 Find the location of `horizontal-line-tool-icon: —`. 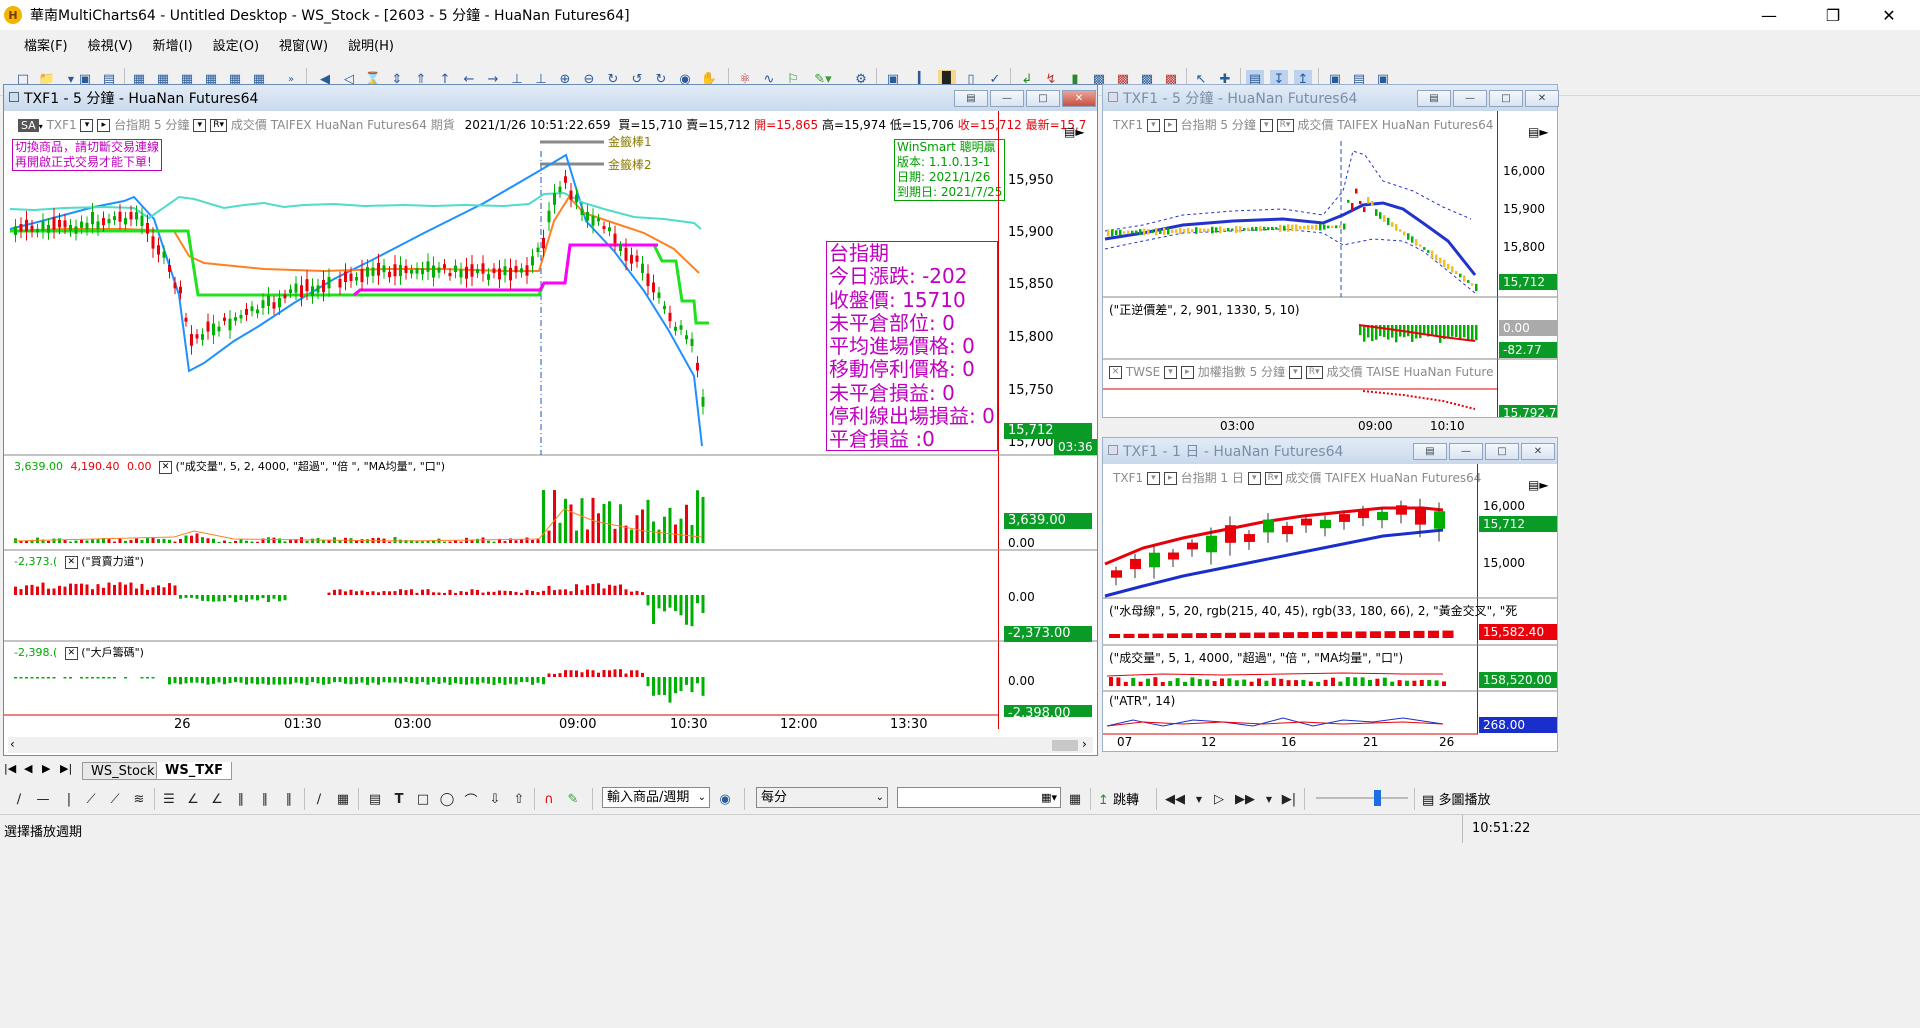

horizontal-line-tool-icon: — is located at coordinates (43, 799).